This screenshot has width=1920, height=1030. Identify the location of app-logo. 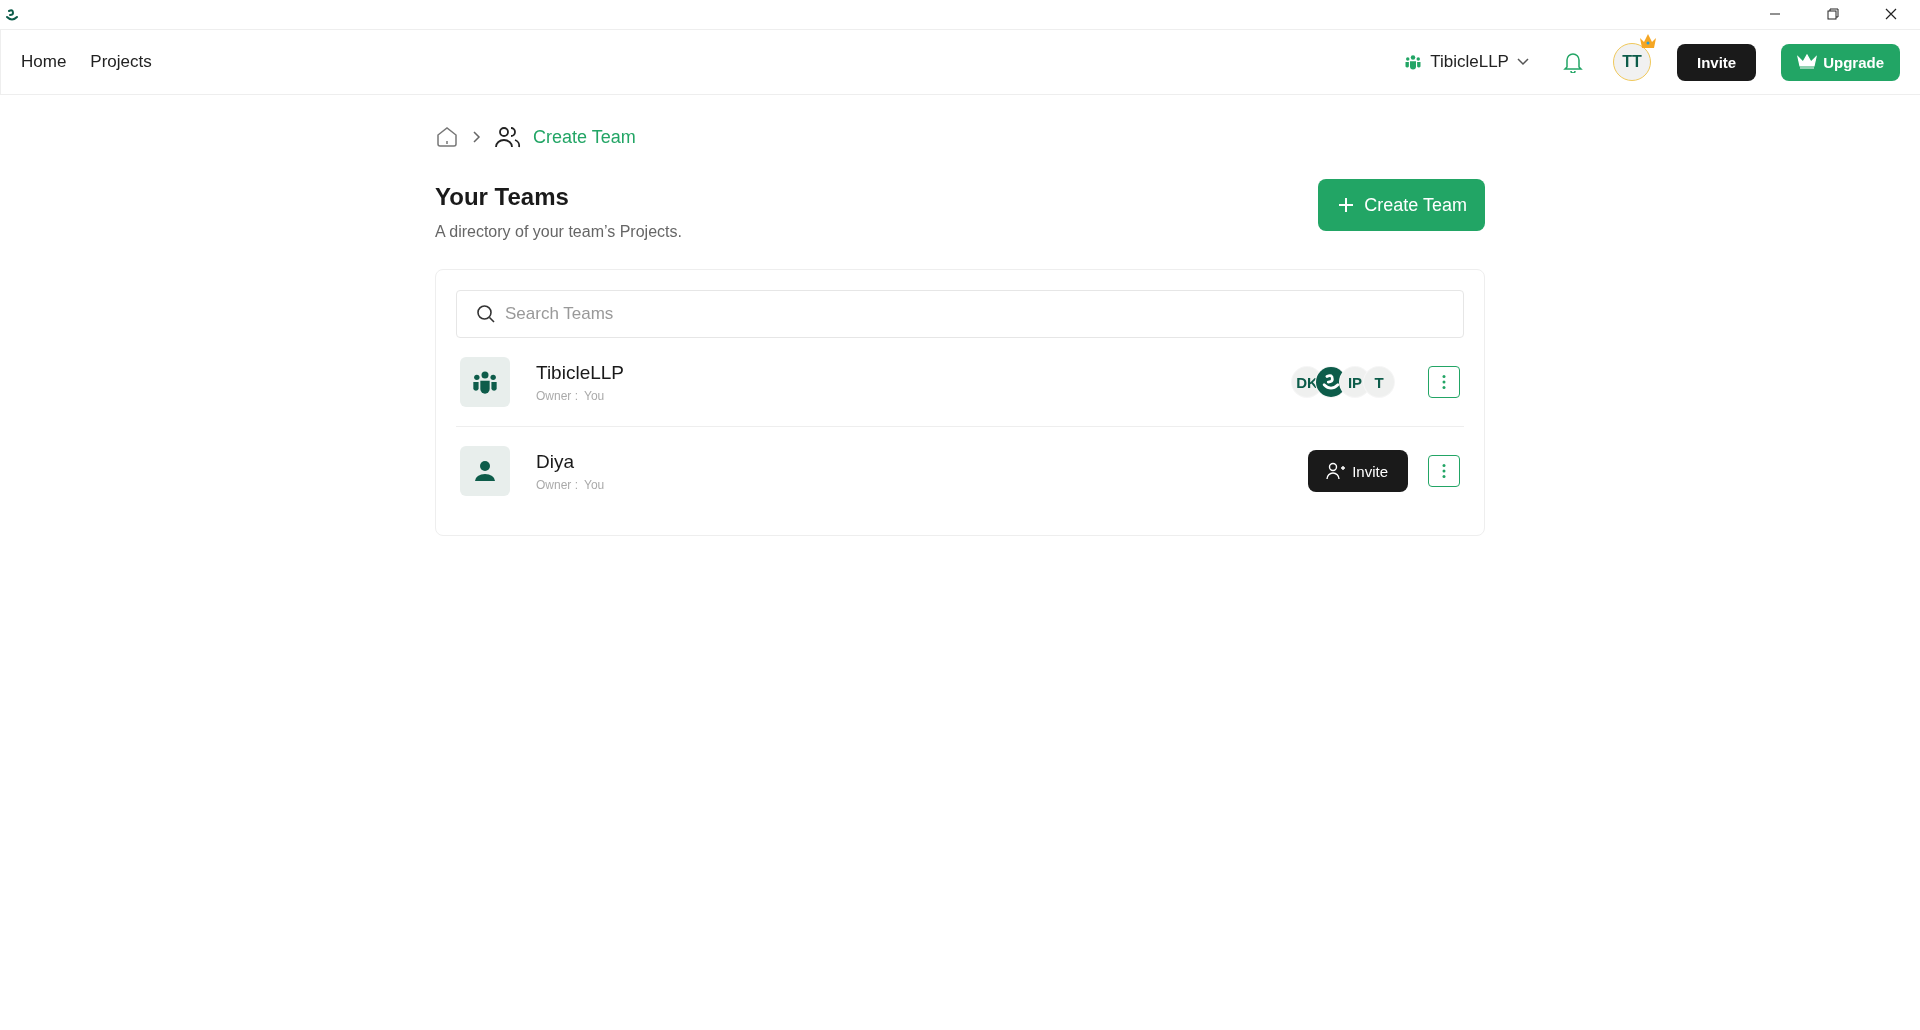
(12, 14).